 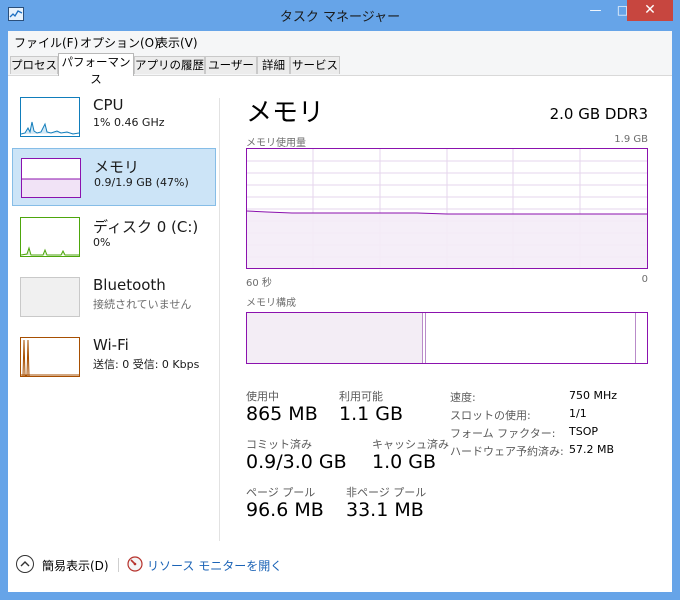 What do you see at coordinates (285, 113) in the screenshot?
I see `page-title: メモリ` at bounding box center [285, 113].